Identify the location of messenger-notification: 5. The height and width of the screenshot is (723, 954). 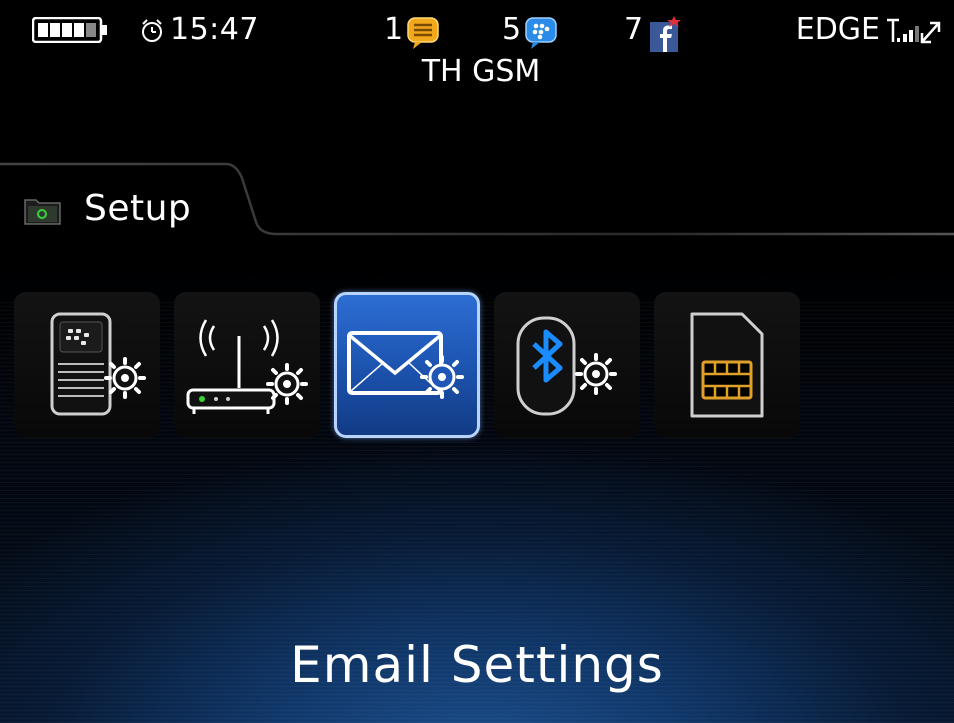
(529, 30).